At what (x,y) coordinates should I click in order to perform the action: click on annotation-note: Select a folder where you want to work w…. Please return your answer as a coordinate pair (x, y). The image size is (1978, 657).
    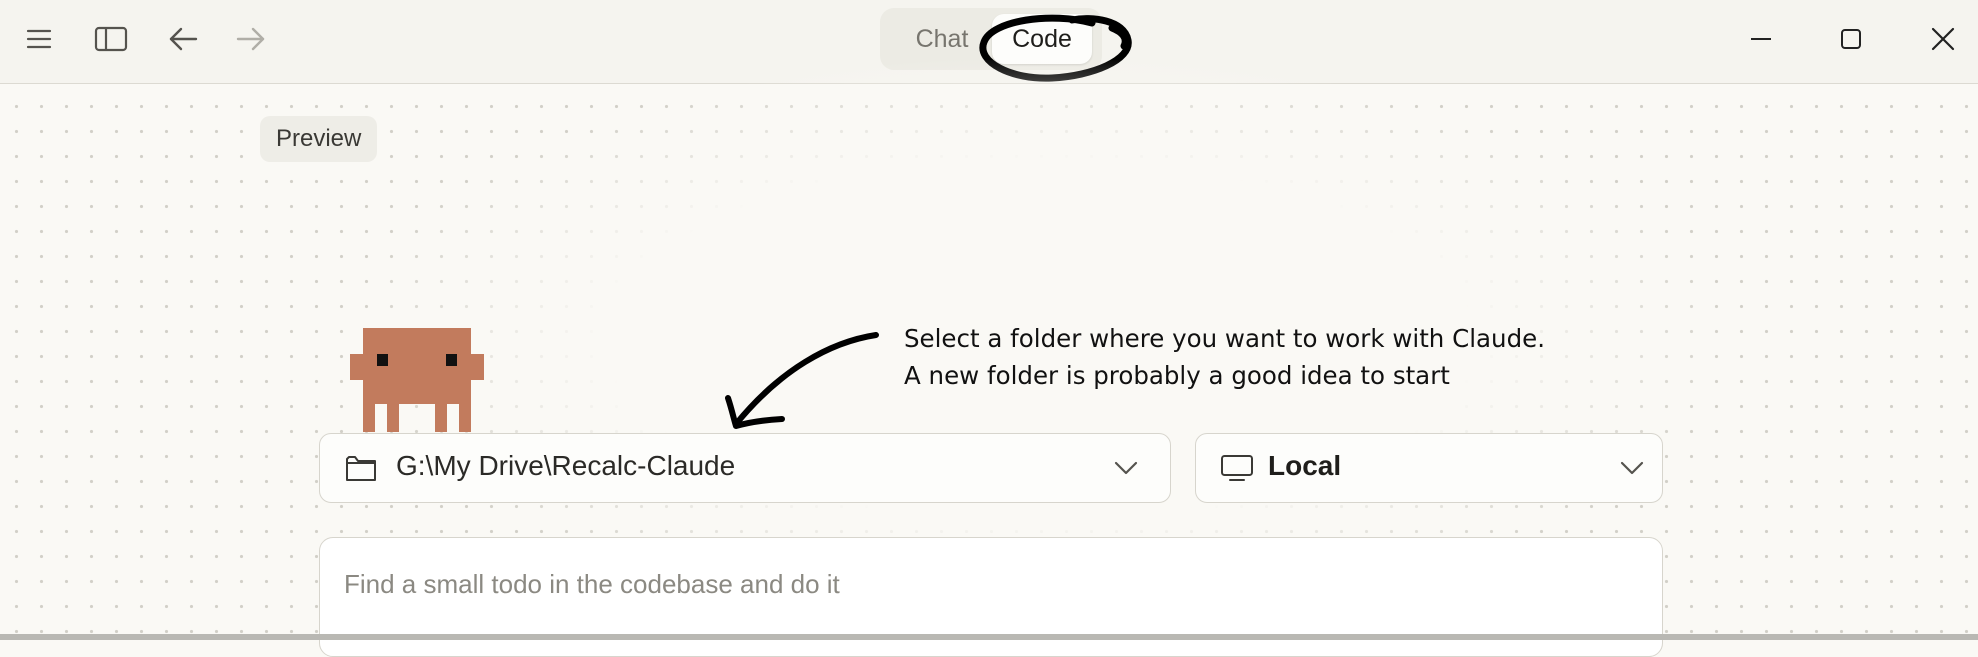
    Looking at the image, I should click on (1224, 357).